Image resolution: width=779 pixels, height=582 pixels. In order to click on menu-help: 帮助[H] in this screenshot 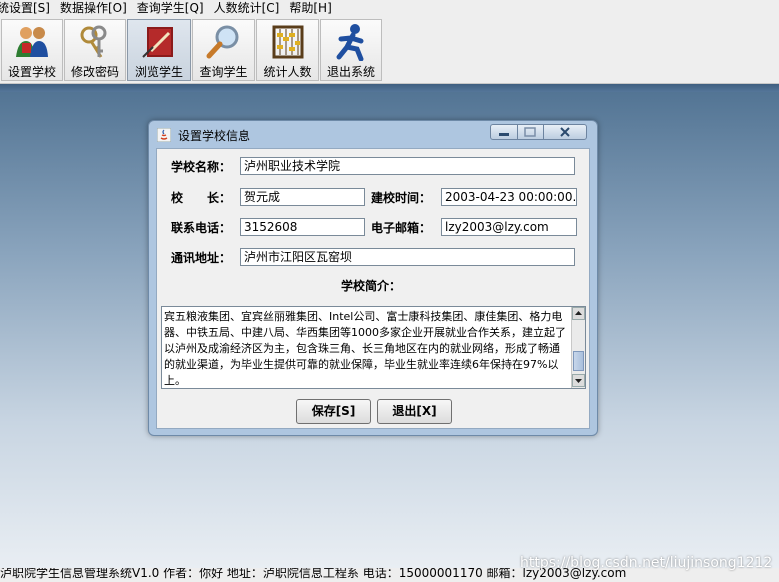, I will do `click(310, 8)`.